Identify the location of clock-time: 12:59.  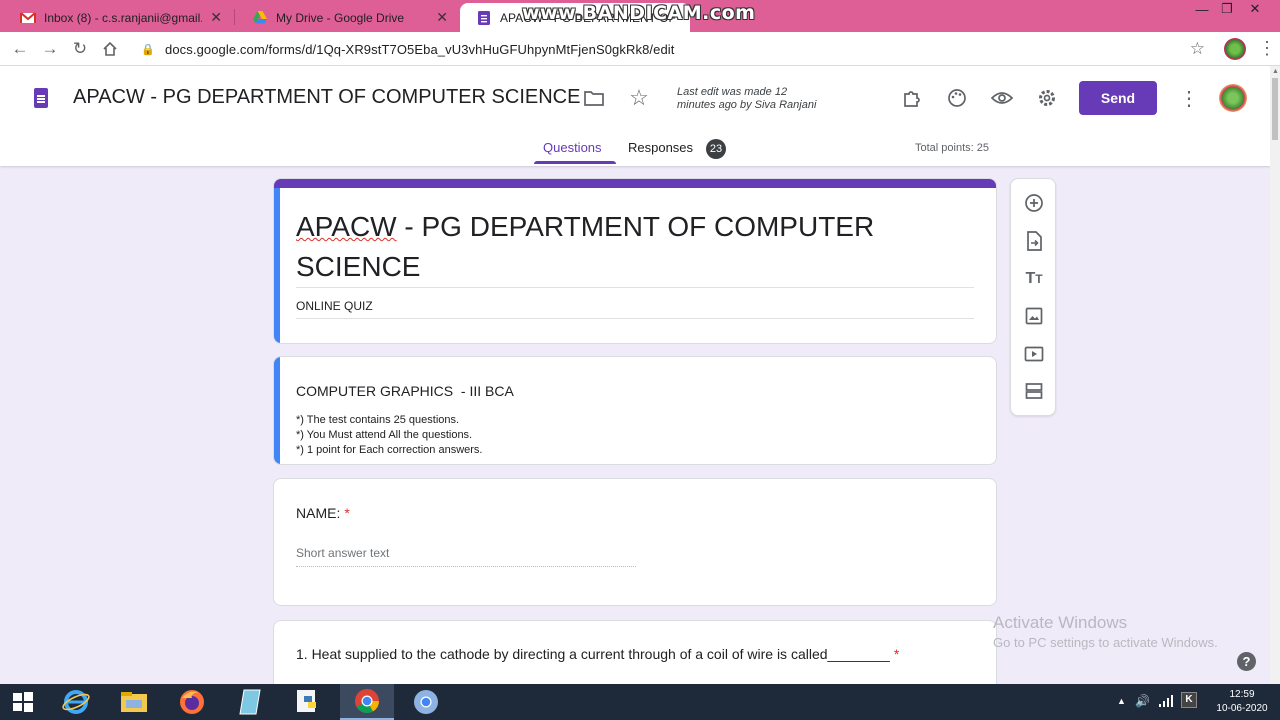
(1242, 694).